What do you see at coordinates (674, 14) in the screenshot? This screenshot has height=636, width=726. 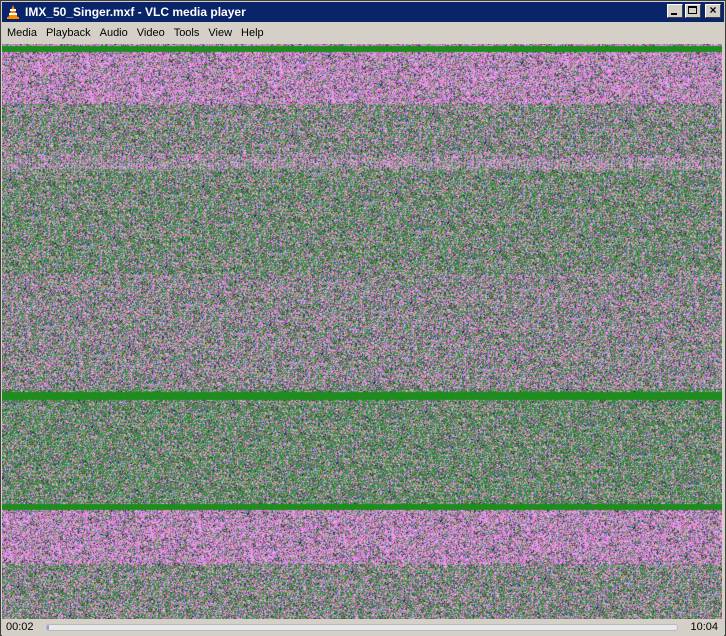 I see `minimize-icon` at bounding box center [674, 14].